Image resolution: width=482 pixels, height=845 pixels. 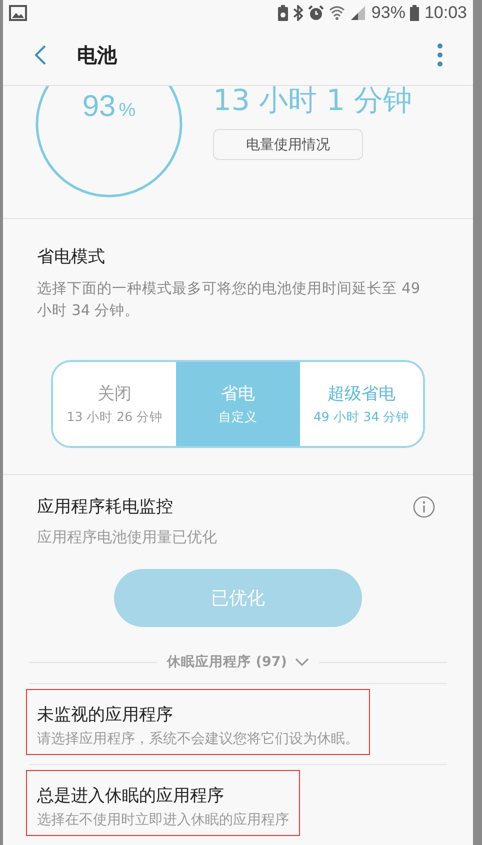 I want to click on section-subtitle: 应用程序电池使用量已优化, so click(x=127, y=537).